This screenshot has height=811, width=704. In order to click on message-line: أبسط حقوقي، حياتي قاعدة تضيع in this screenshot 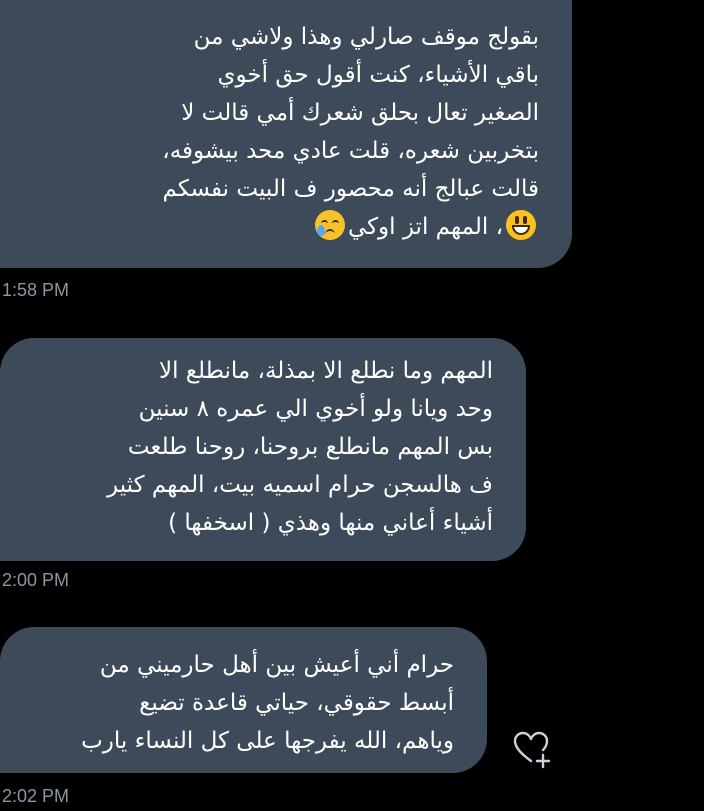, I will do `click(296, 703)`.